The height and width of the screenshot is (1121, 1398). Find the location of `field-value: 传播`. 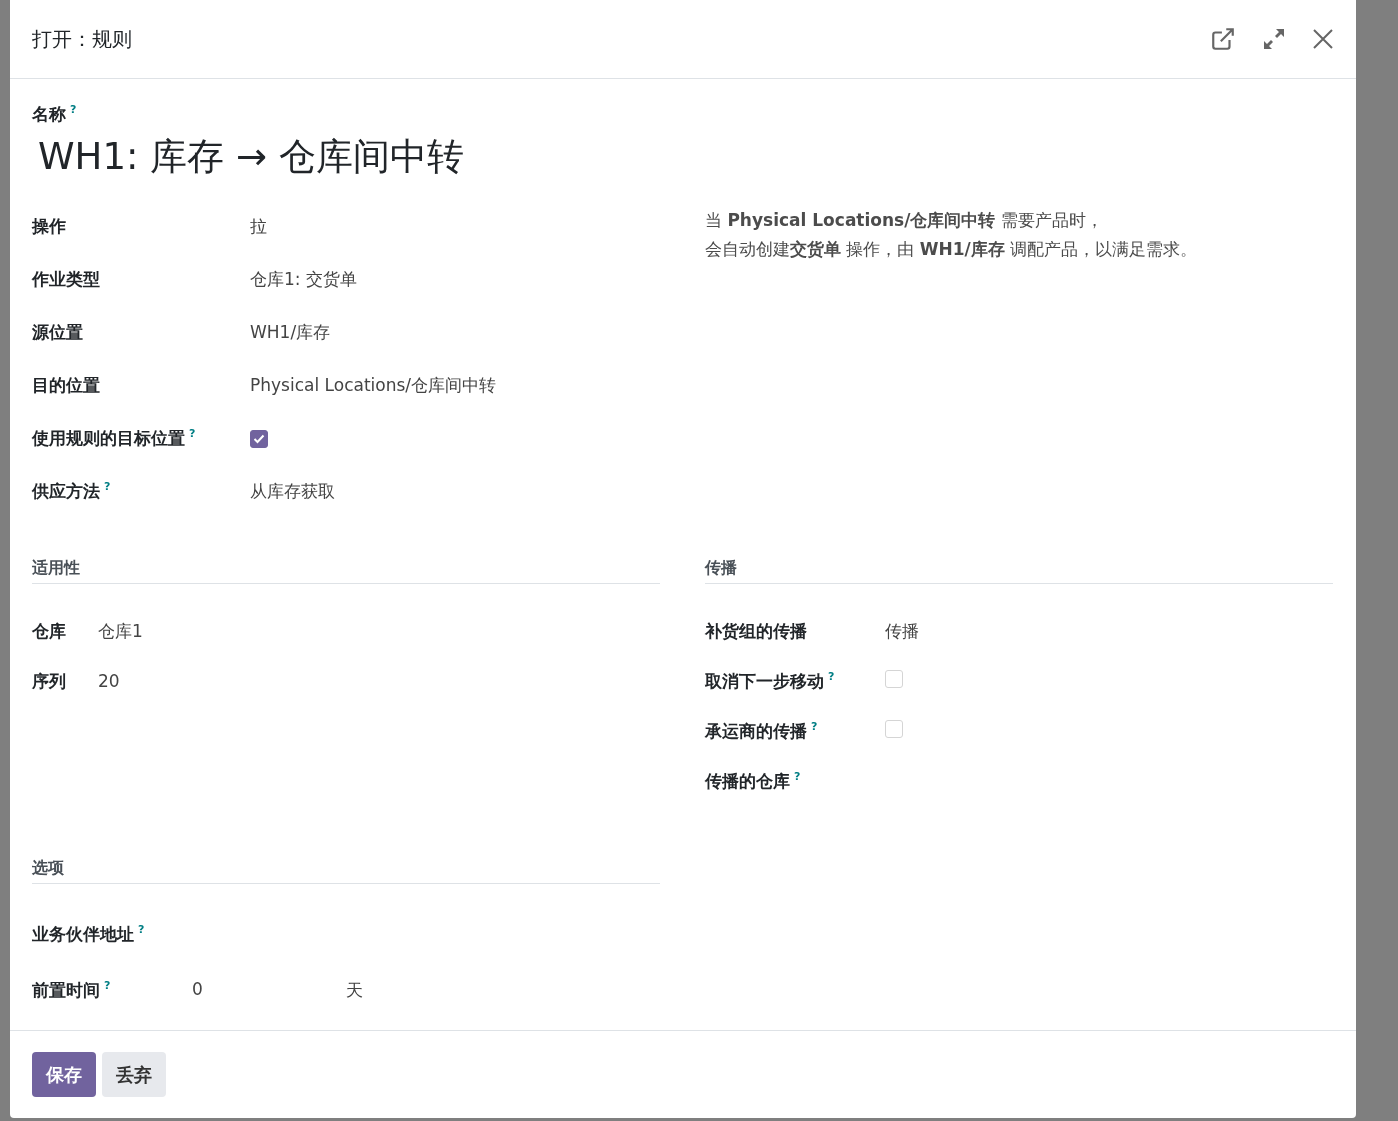

field-value: 传播 is located at coordinates (902, 631).